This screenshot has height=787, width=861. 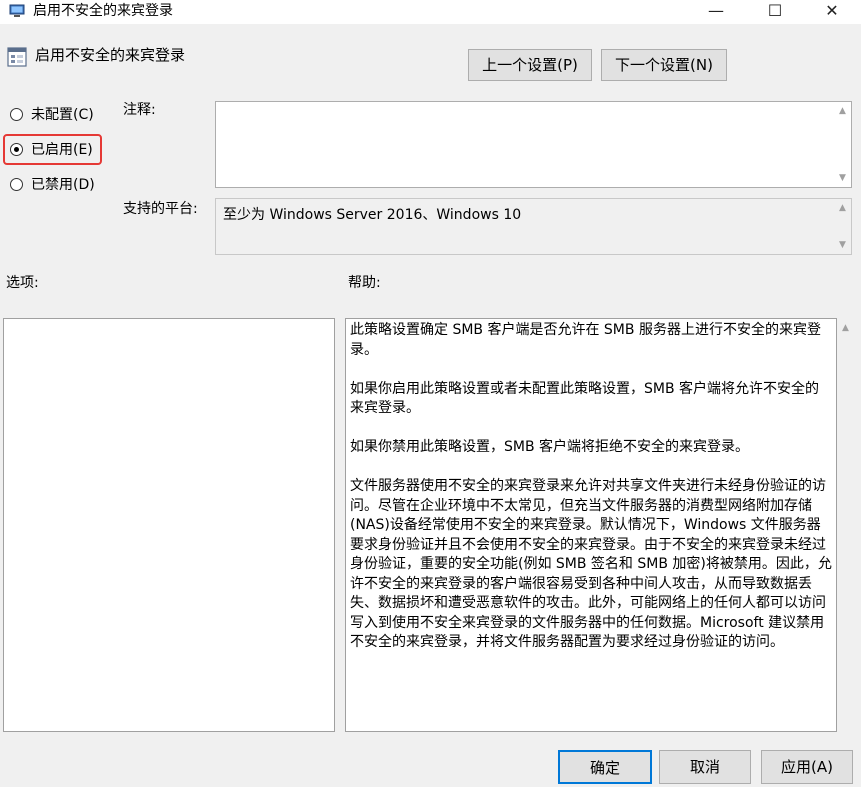 What do you see at coordinates (842, 144) in the screenshot?
I see `comment-scrollbar: ▲ ▼` at bounding box center [842, 144].